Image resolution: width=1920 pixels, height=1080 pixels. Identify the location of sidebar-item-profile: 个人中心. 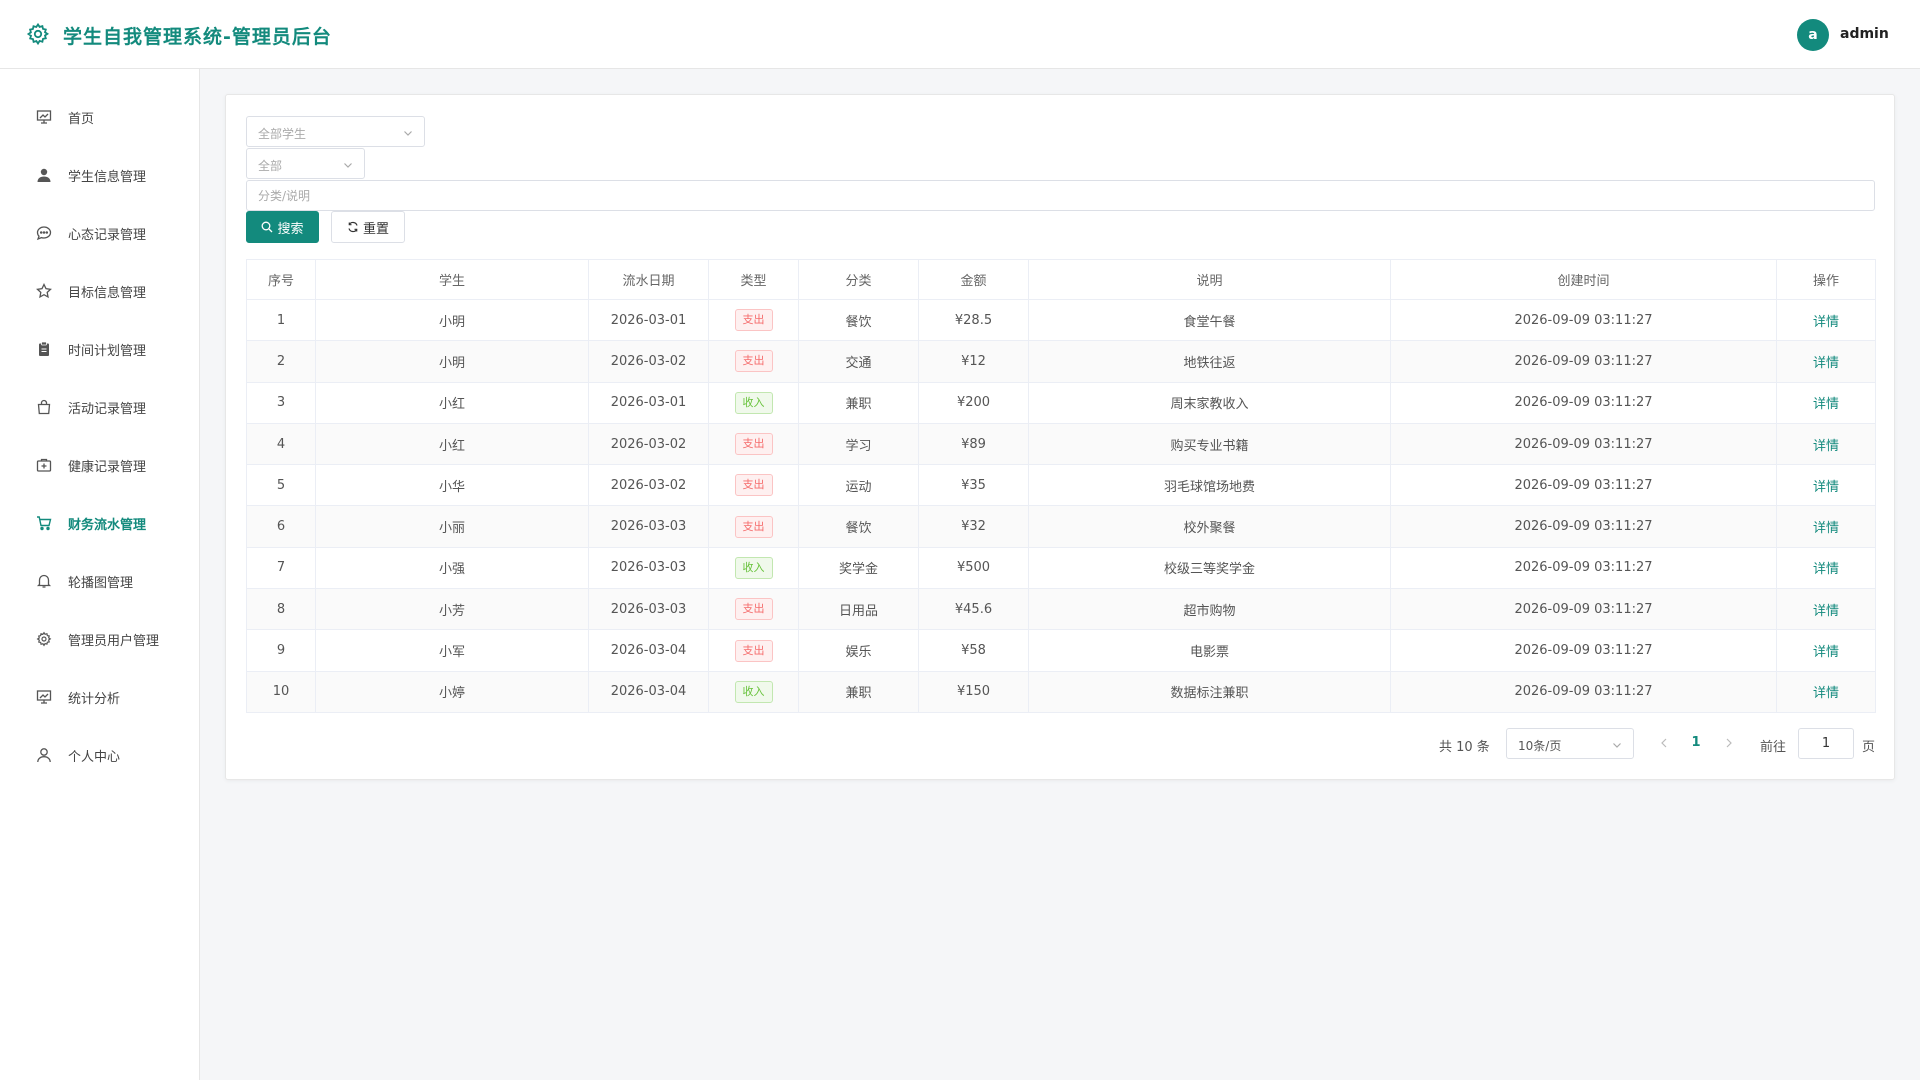
(99, 755).